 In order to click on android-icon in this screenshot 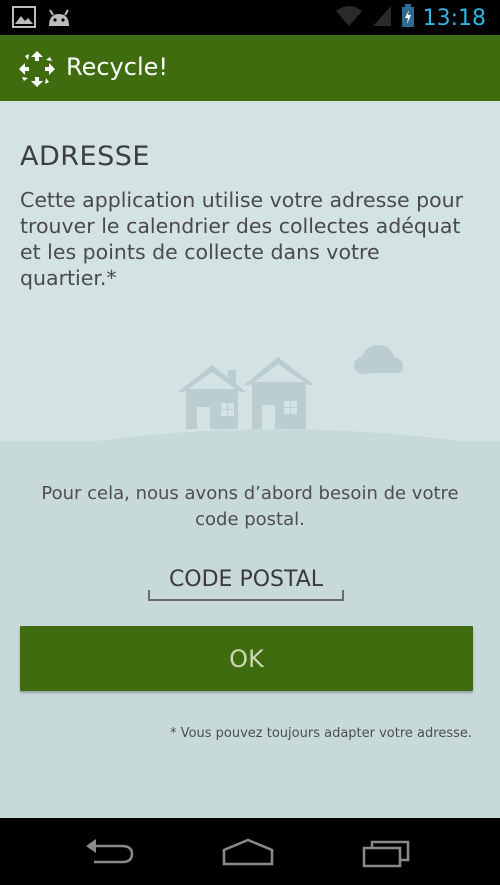, I will do `click(59, 19)`.